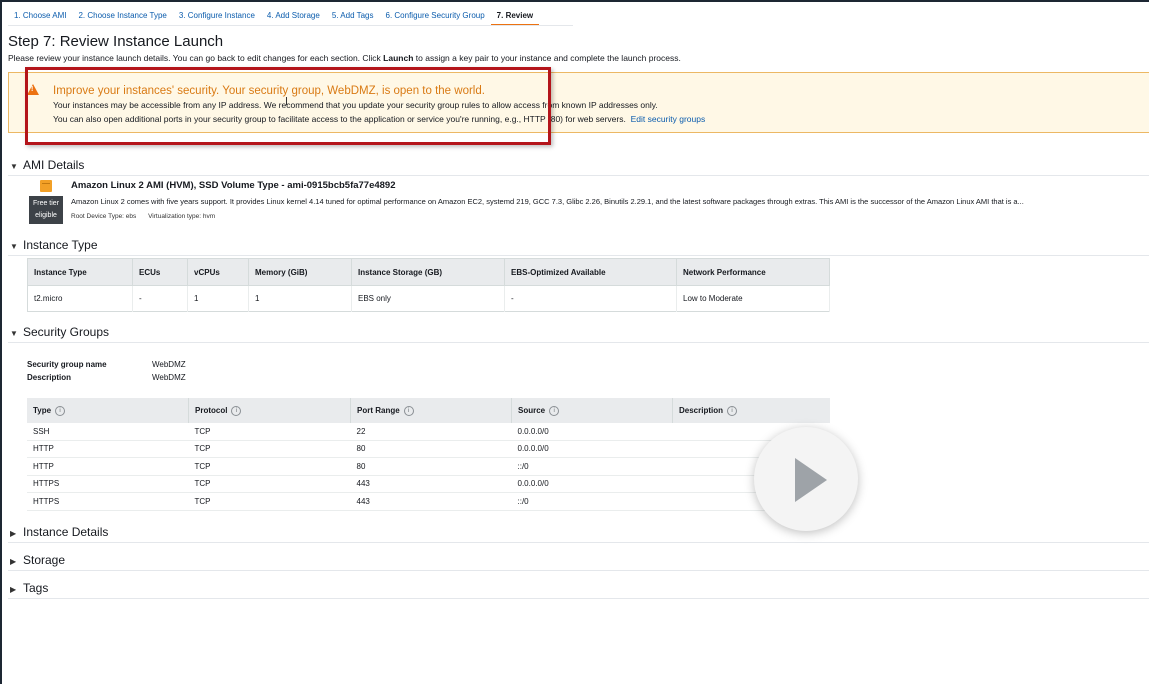  I want to click on table-cell: t2.micro, so click(80, 298).